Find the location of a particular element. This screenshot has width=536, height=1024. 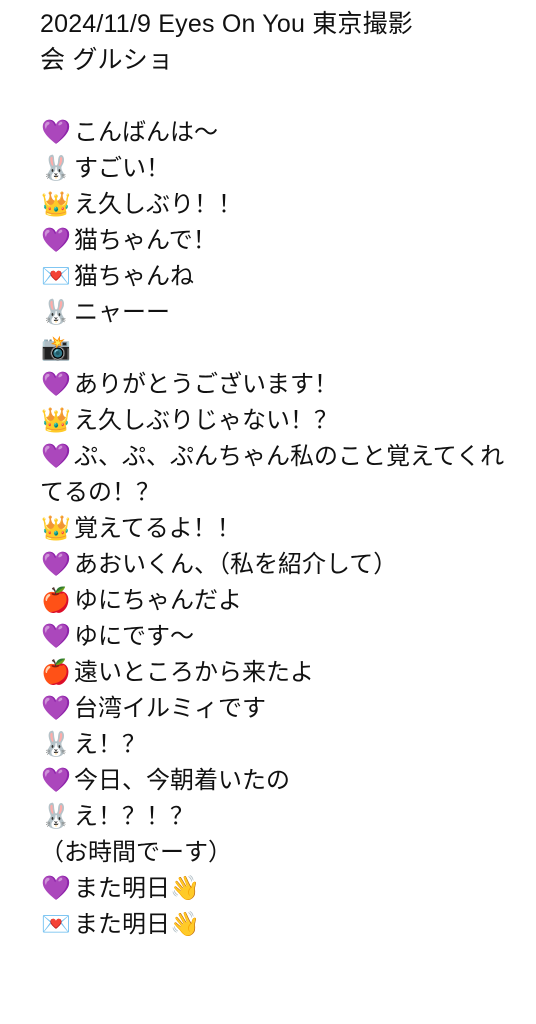

dialogue-text: 遠いところから来たよ is located at coordinates (194, 672).